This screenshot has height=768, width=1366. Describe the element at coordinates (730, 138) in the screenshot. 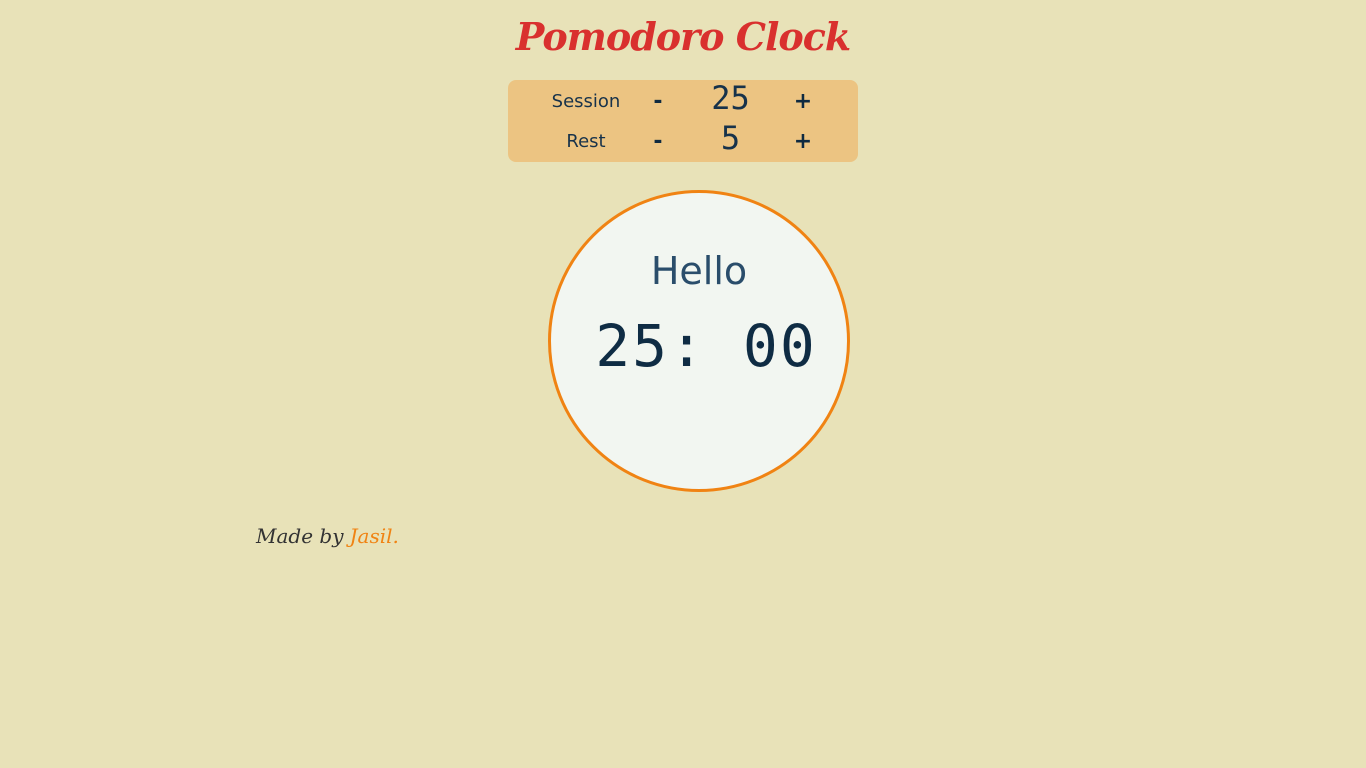

I see `rest-length-value: 5` at that location.